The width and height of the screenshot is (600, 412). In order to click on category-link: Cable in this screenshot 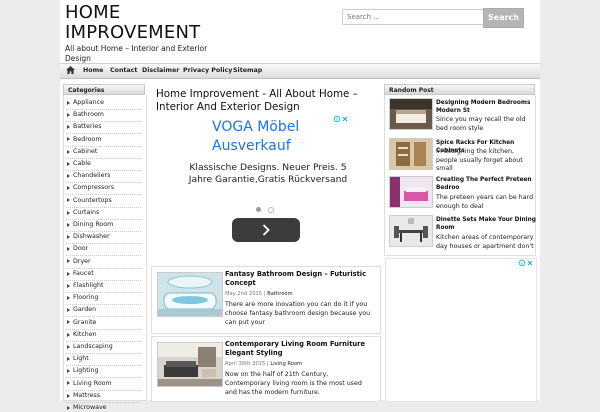, I will do `click(82, 164)`.